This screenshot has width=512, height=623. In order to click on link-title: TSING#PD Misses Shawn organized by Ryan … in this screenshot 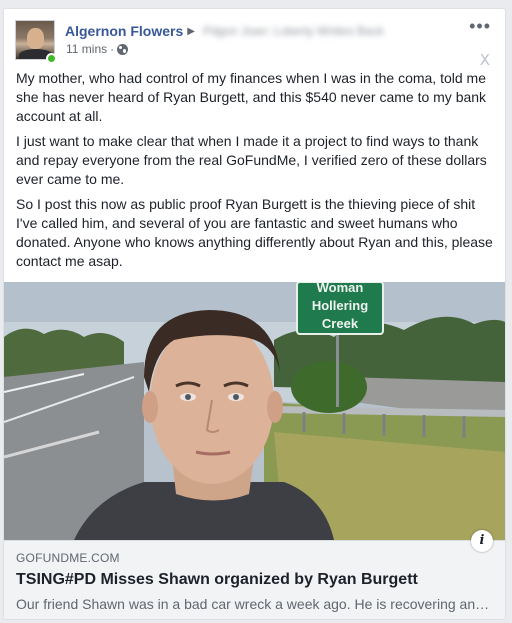, I will do `click(217, 580)`.